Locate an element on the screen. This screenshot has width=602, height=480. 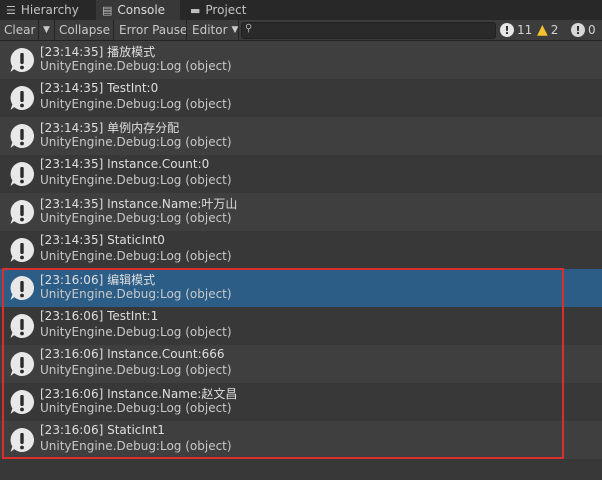
tab-bar: ☰ Hierarchy ▤ Console ▬ Project is located at coordinates (301, 10).